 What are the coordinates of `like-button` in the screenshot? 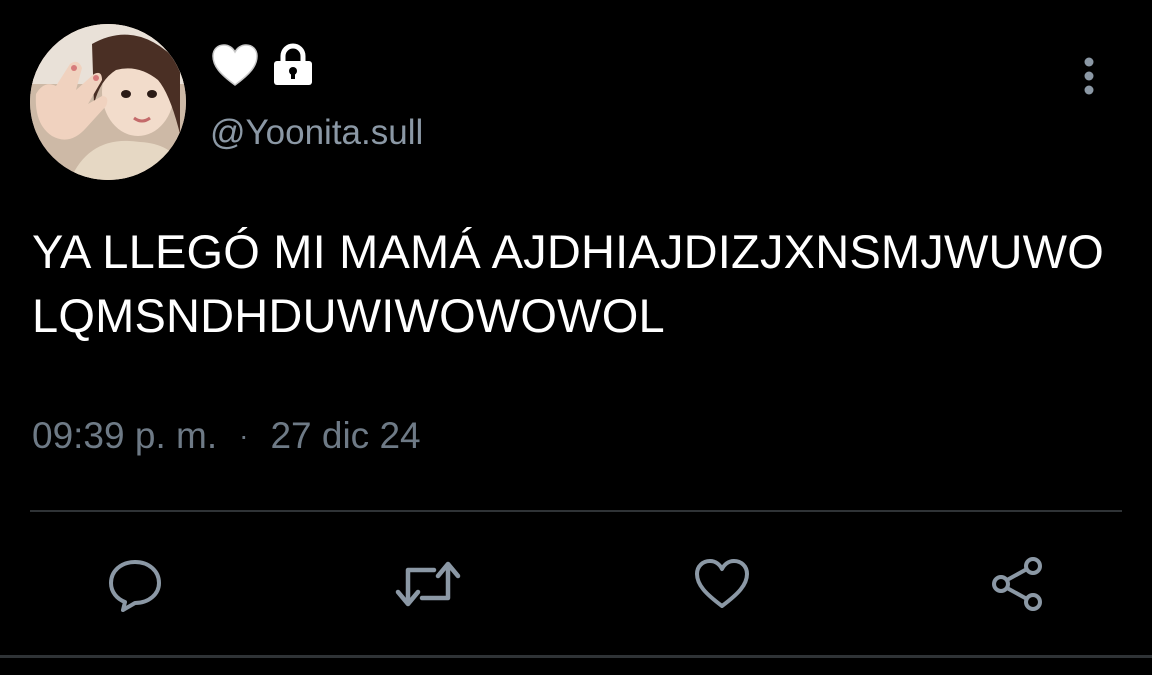 It's located at (722, 584).